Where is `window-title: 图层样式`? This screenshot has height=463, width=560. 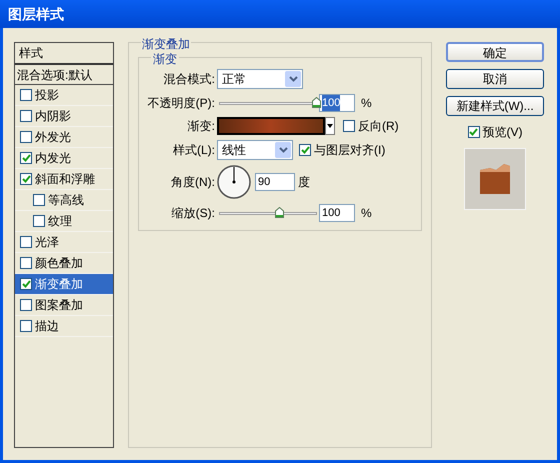
window-title: 图层样式 is located at coordinates (36, 14).